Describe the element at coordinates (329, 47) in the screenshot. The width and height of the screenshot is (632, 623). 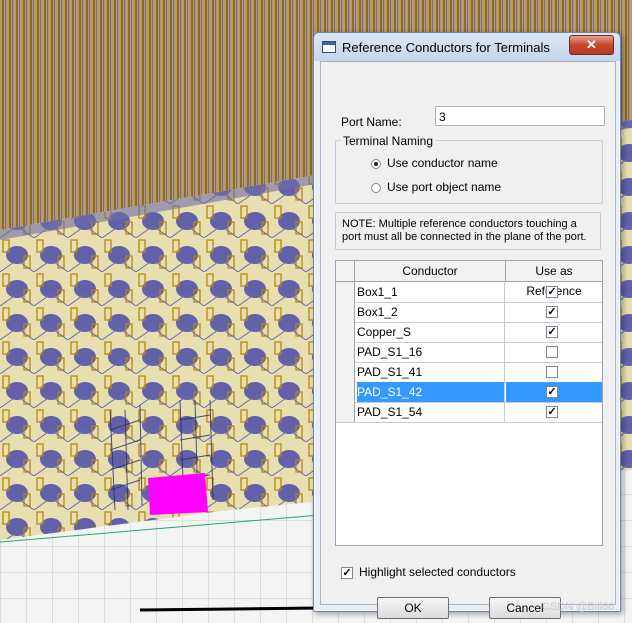
I see `window-icon` at that location.